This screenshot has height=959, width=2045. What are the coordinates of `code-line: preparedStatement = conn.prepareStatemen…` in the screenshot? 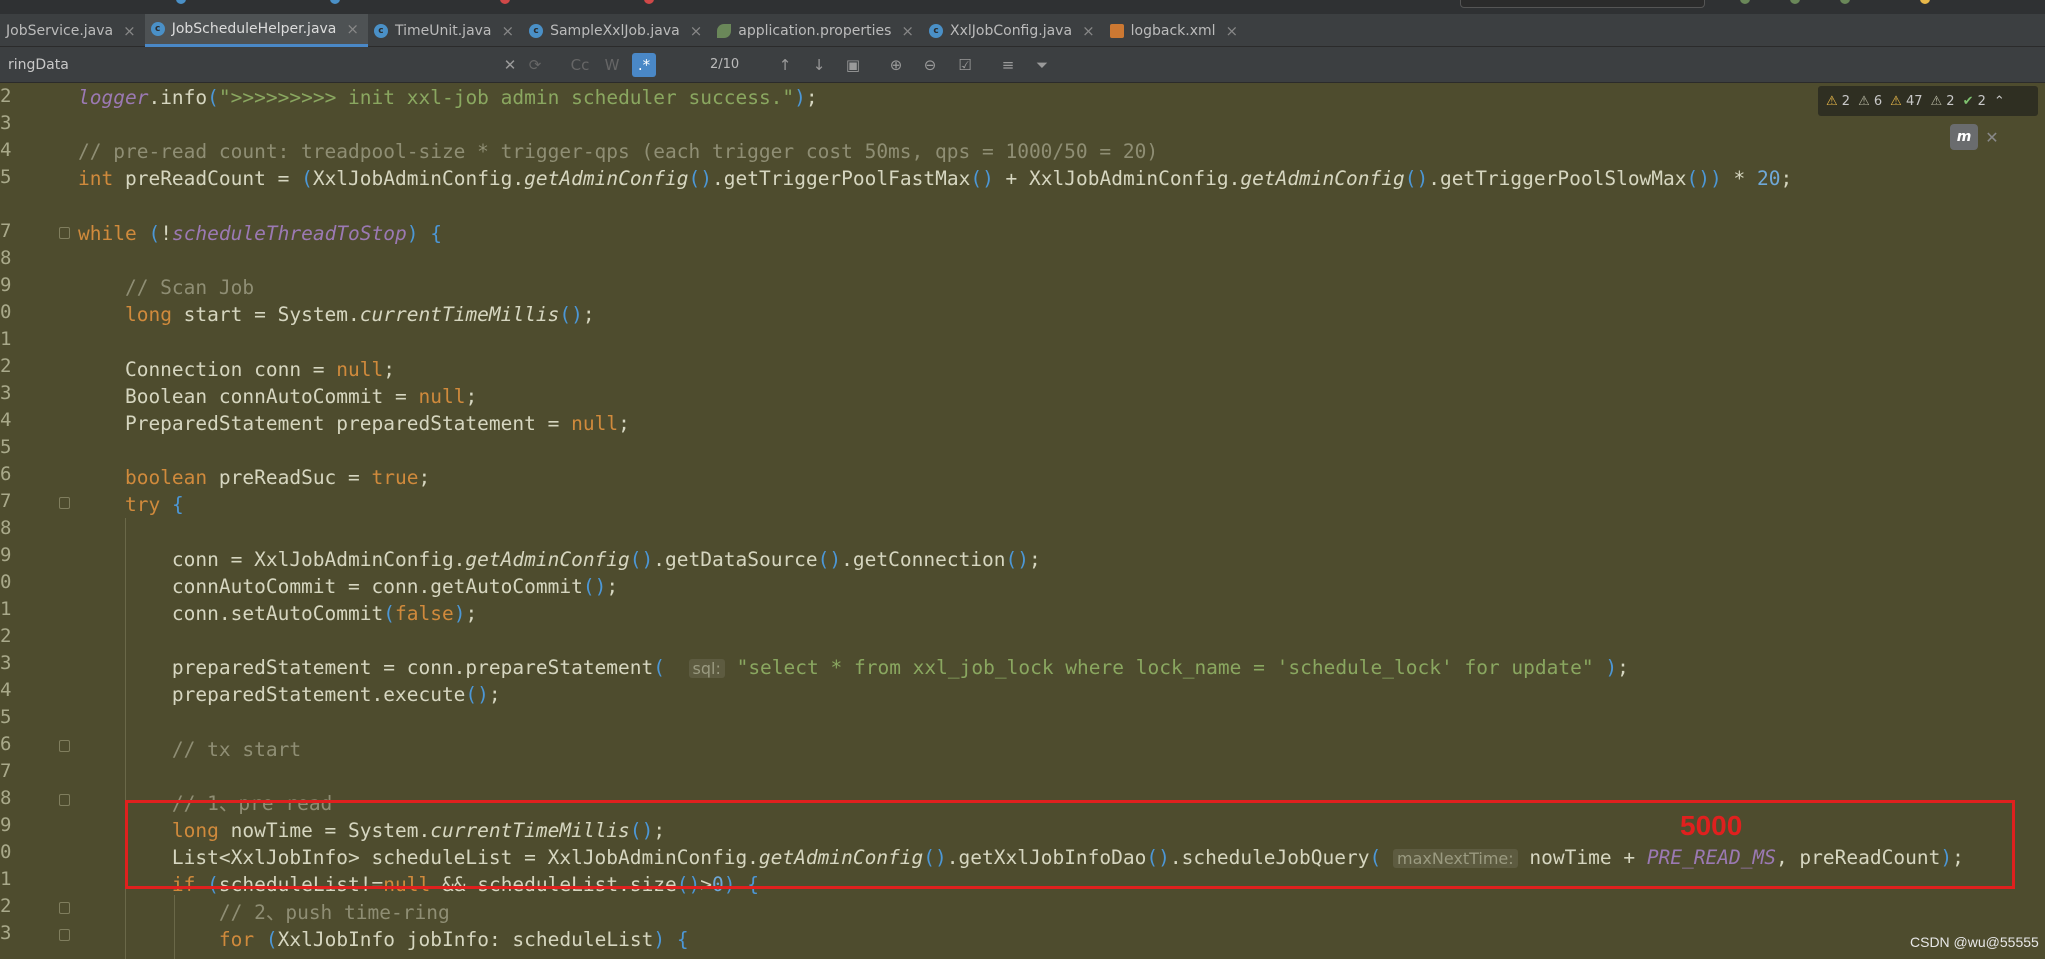 It's located at (853, 667).